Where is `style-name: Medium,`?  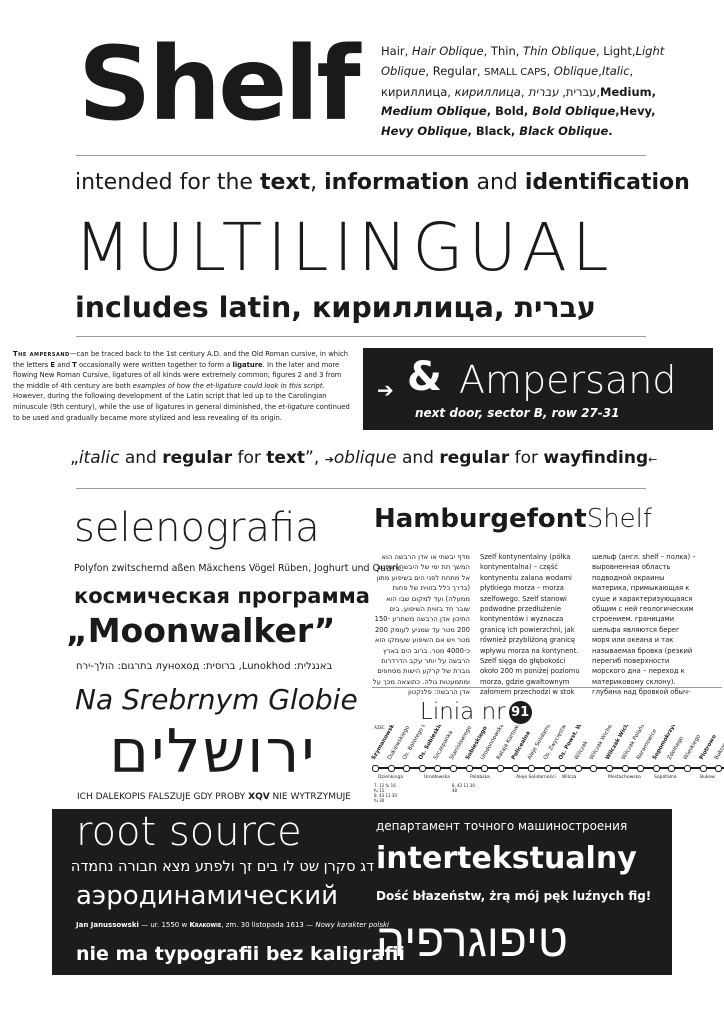
style-name: Medium, is located at coordinates (628, 91).